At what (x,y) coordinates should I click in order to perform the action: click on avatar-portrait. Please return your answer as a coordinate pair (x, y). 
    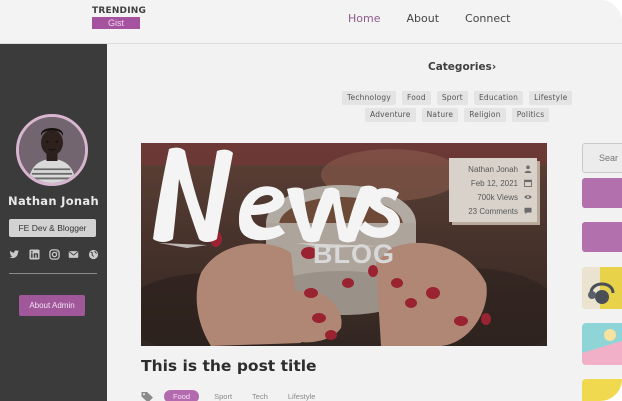
    Looking at the image, I should click on (52, 150).